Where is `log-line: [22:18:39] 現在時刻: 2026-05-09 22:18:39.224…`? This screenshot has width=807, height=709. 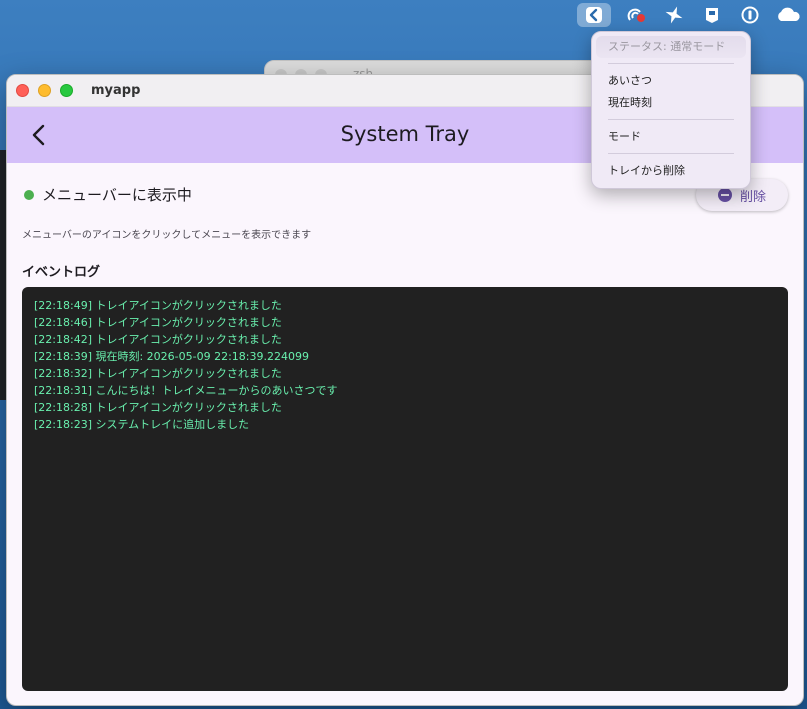
log-line: [22:18:39] 現在時刻: 2026-05-09 22:18:39.224… is located at coordinates (171, 356).